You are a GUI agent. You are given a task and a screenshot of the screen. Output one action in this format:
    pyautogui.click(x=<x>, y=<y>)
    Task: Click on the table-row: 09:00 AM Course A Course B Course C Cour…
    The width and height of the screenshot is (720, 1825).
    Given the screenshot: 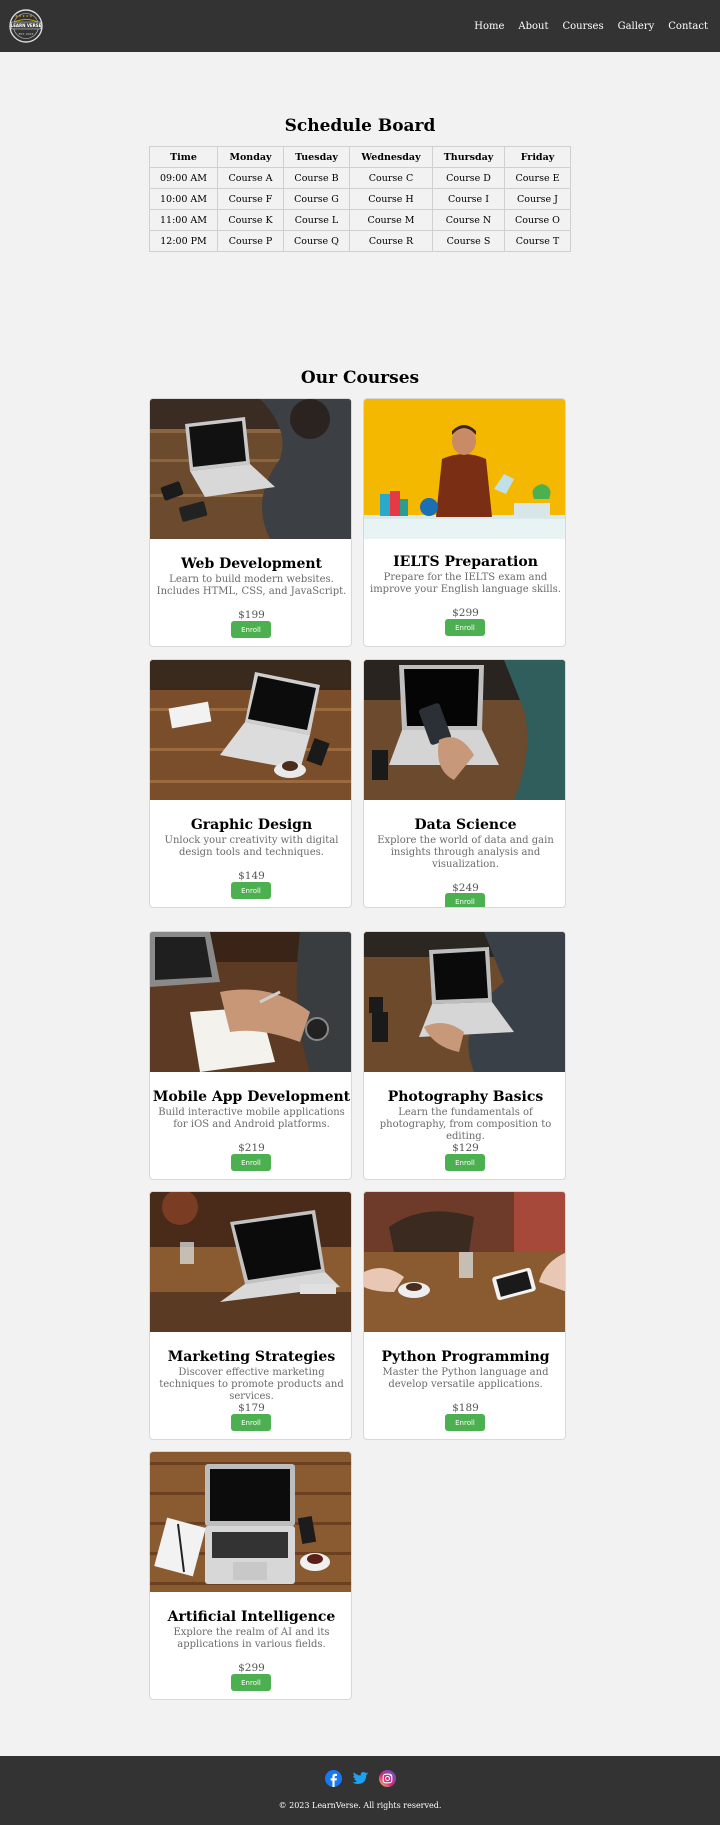 What is the action you would take?
    pyautogui.click(x=360, y=178)
    